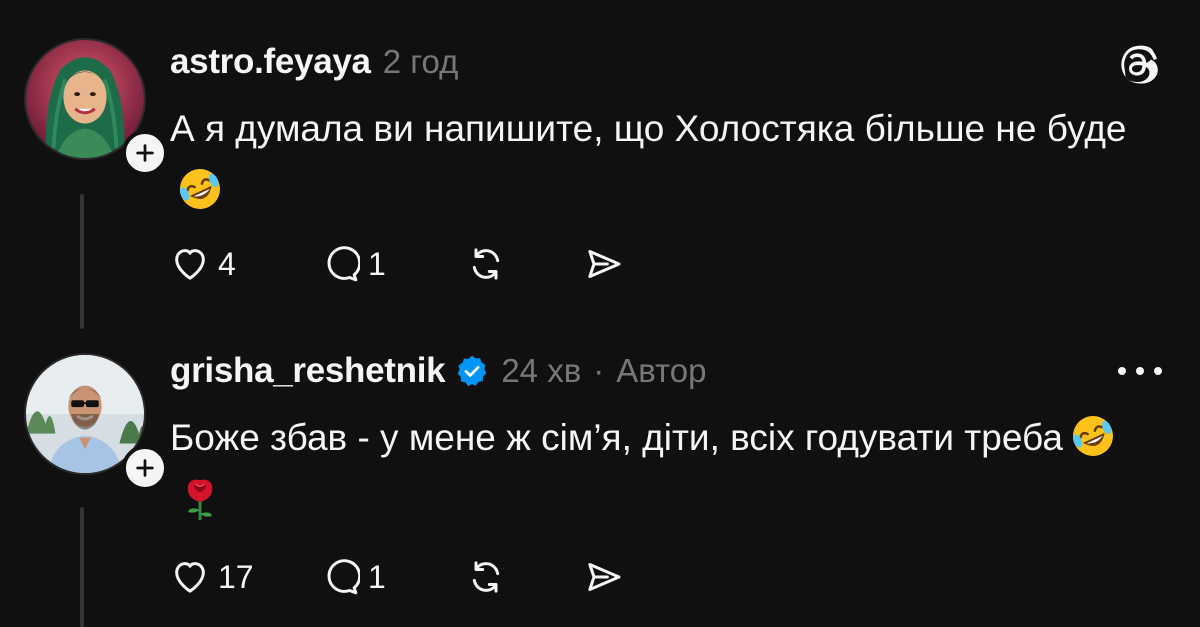  I want to click on post-actions: 17 1, so click(407, 577).